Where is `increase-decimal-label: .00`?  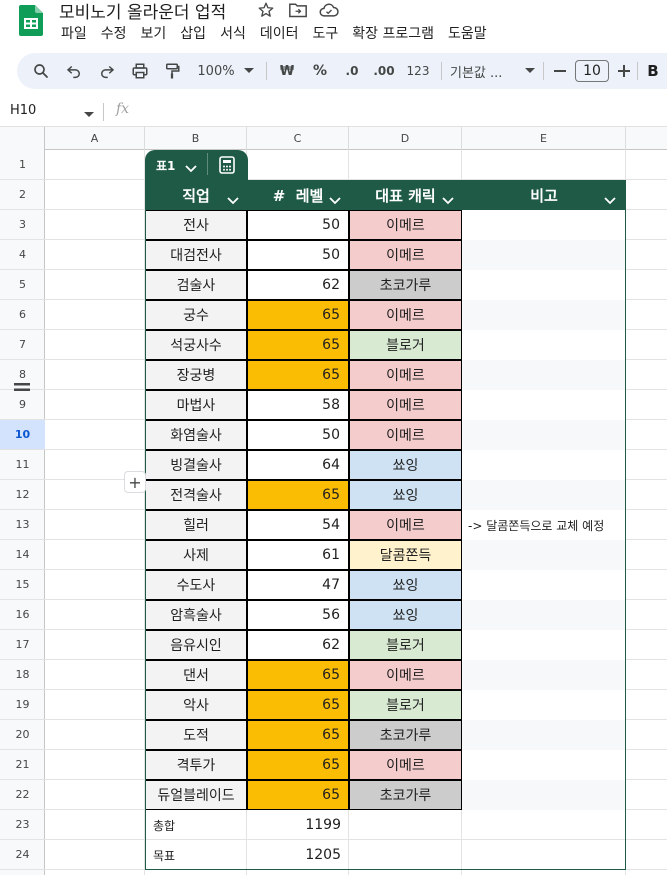 increase-decimal-label: .00 is located at coordinates (384, 71).